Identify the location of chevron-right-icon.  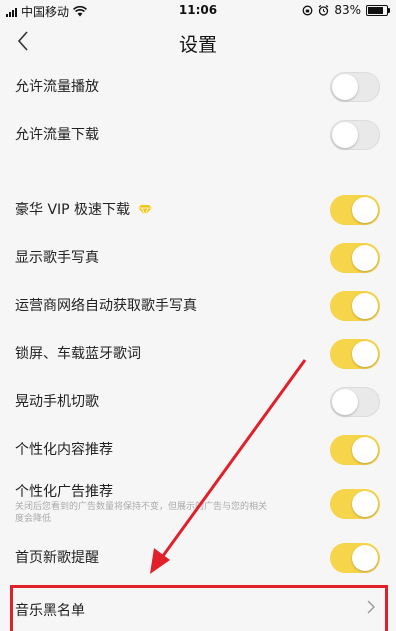
(371, 607).